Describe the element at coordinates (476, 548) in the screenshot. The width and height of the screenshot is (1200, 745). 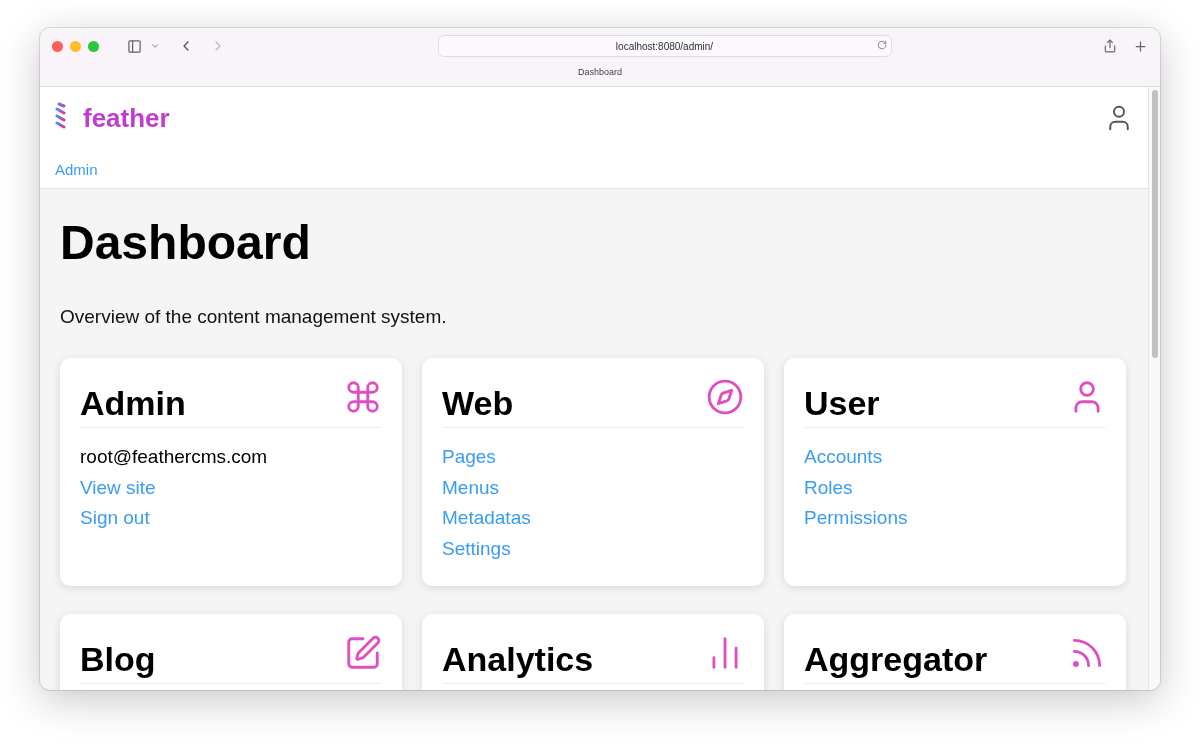
I see `card-link: Settings` at that location.